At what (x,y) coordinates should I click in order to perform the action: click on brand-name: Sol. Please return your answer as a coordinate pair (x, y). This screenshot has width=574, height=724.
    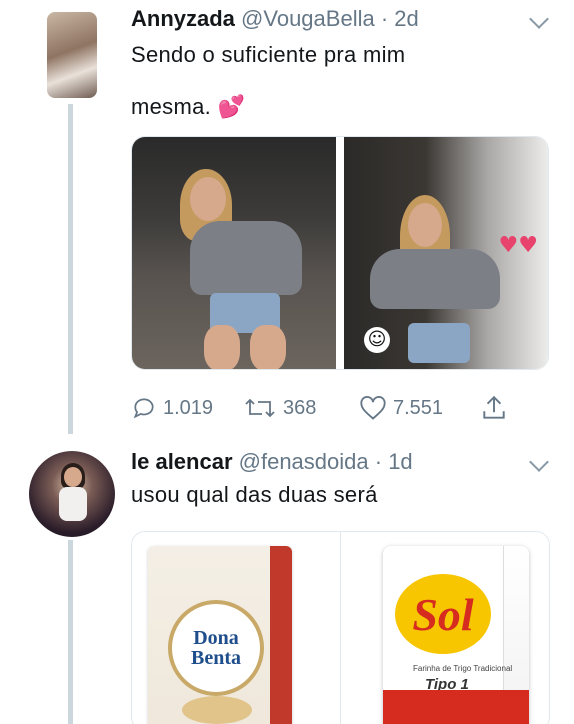
    Looking at the image, I should click on (443, 614).